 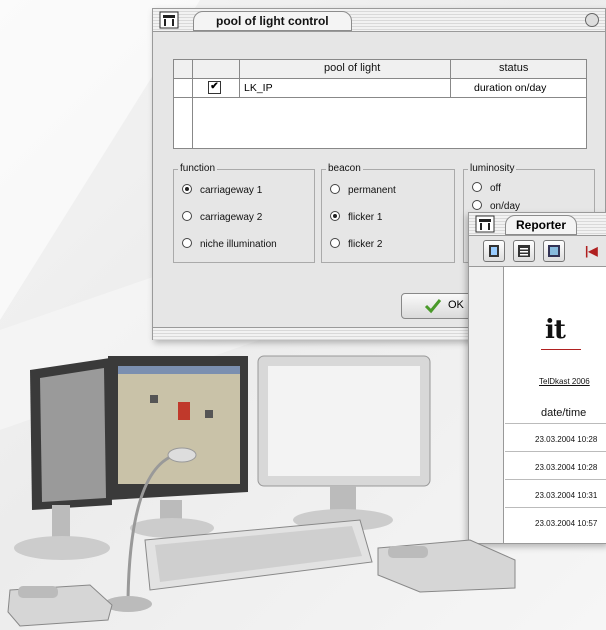 What do you see at coordinates (592, 20) in the screenshot?
I see `close-icon` at bounding box center [592, 20].